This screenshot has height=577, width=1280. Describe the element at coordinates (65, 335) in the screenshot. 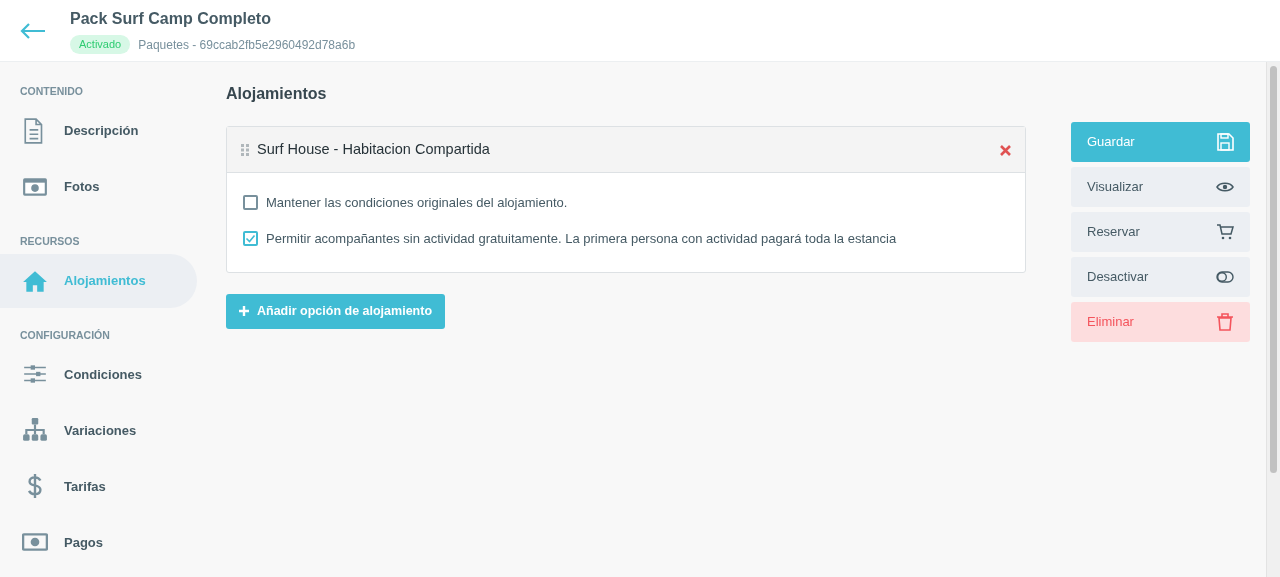

I see `section-heading: CONFIGURACIÓN` at that location.